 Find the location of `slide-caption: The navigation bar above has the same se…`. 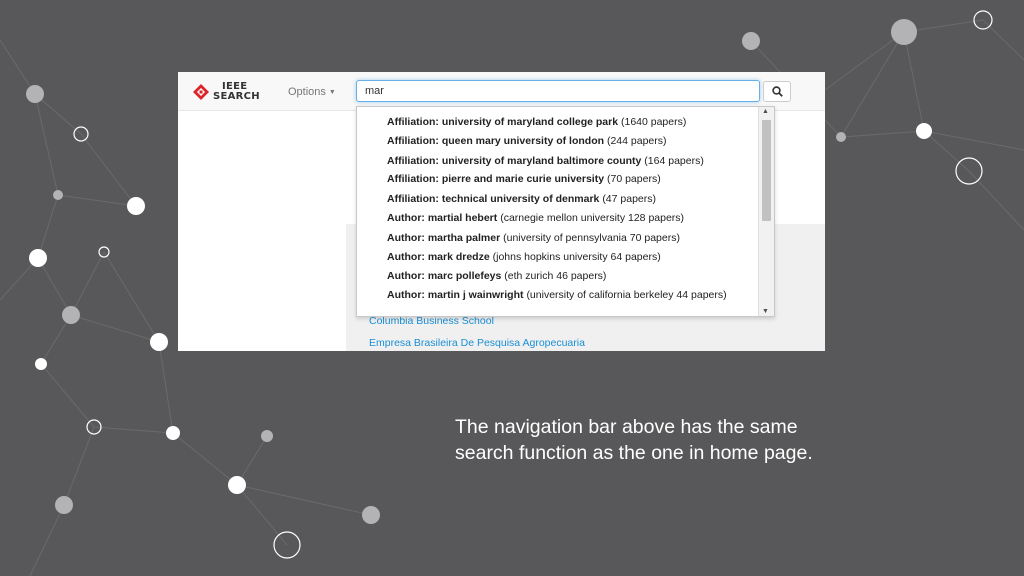

slide-caption: The navigation bar above has the same se… is located at coordinates (665, 440).